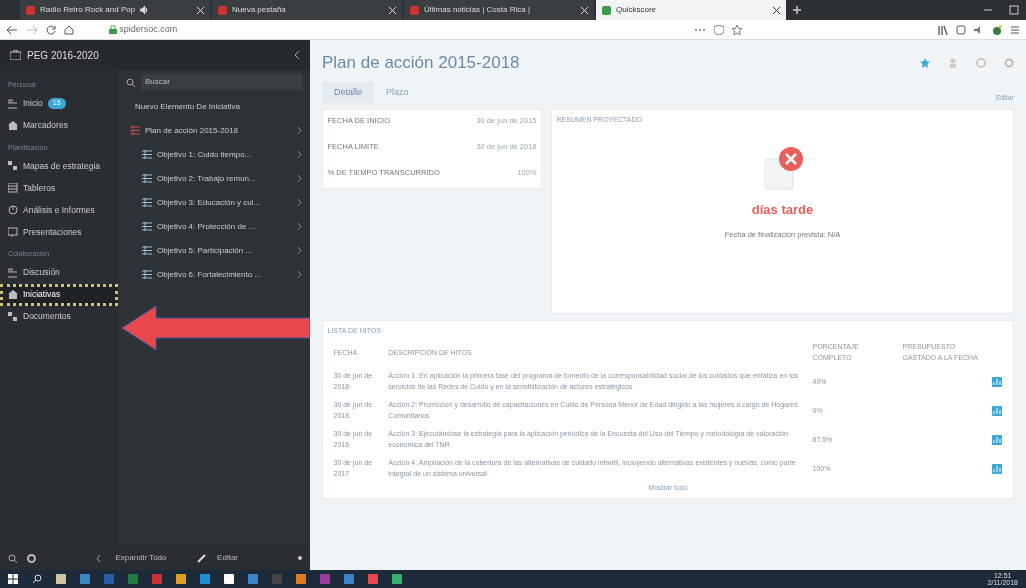 The height and width of the screenshot is (588, 1026). I want to click on briefcase-icon, so click(15, 55).